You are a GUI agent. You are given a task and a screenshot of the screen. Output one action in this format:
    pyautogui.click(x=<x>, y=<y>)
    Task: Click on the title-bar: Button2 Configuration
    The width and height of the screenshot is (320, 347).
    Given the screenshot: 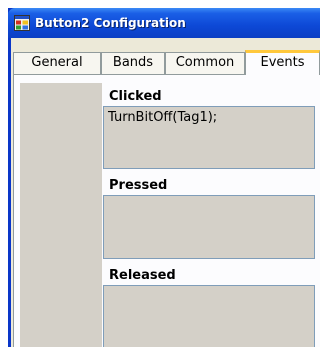 What is the action you would take?
    pyautogui.click(x=164, y=23)
    